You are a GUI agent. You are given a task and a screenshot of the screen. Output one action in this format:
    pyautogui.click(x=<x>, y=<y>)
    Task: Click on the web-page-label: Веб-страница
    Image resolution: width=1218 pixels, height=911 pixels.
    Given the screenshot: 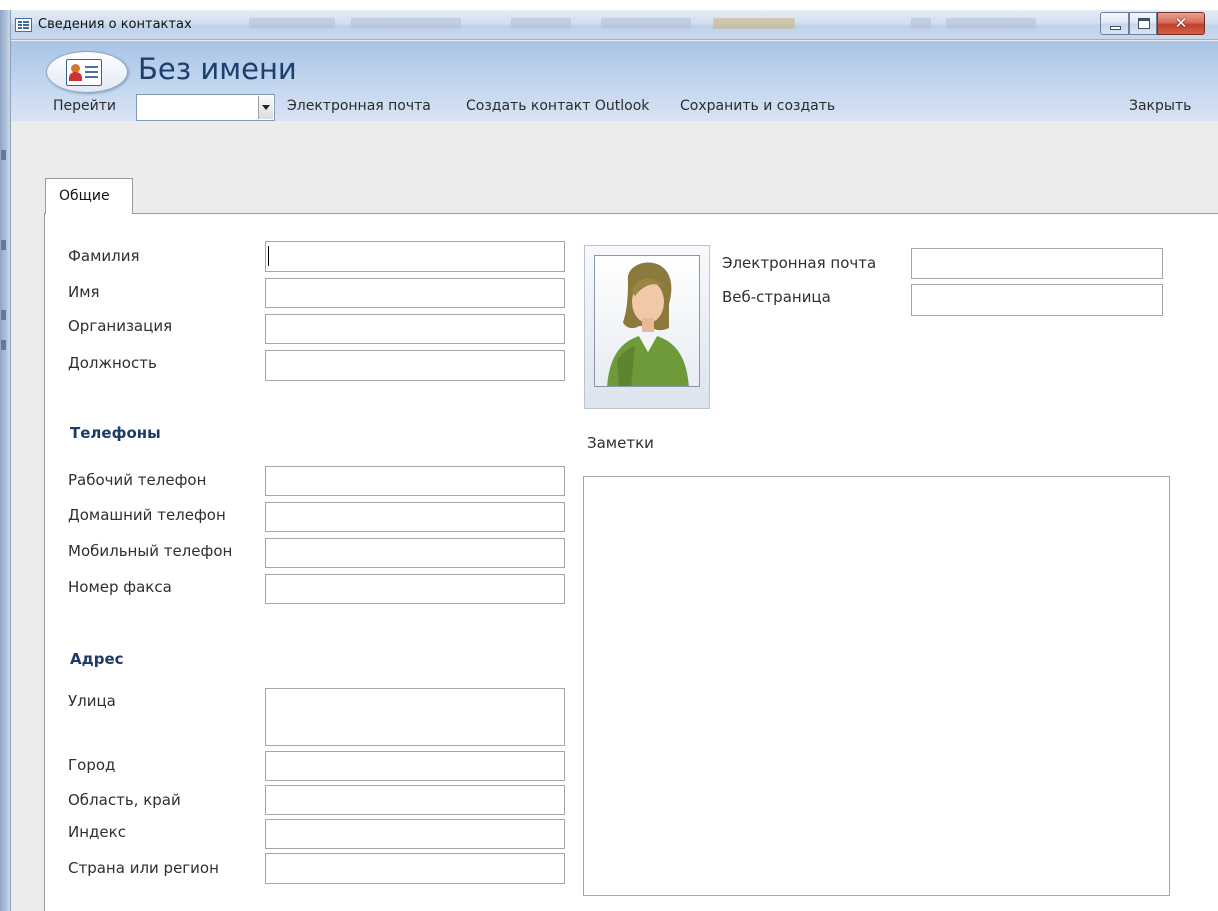 What is the action you would take?
    pyautogui.click(x=776, y=297)
    